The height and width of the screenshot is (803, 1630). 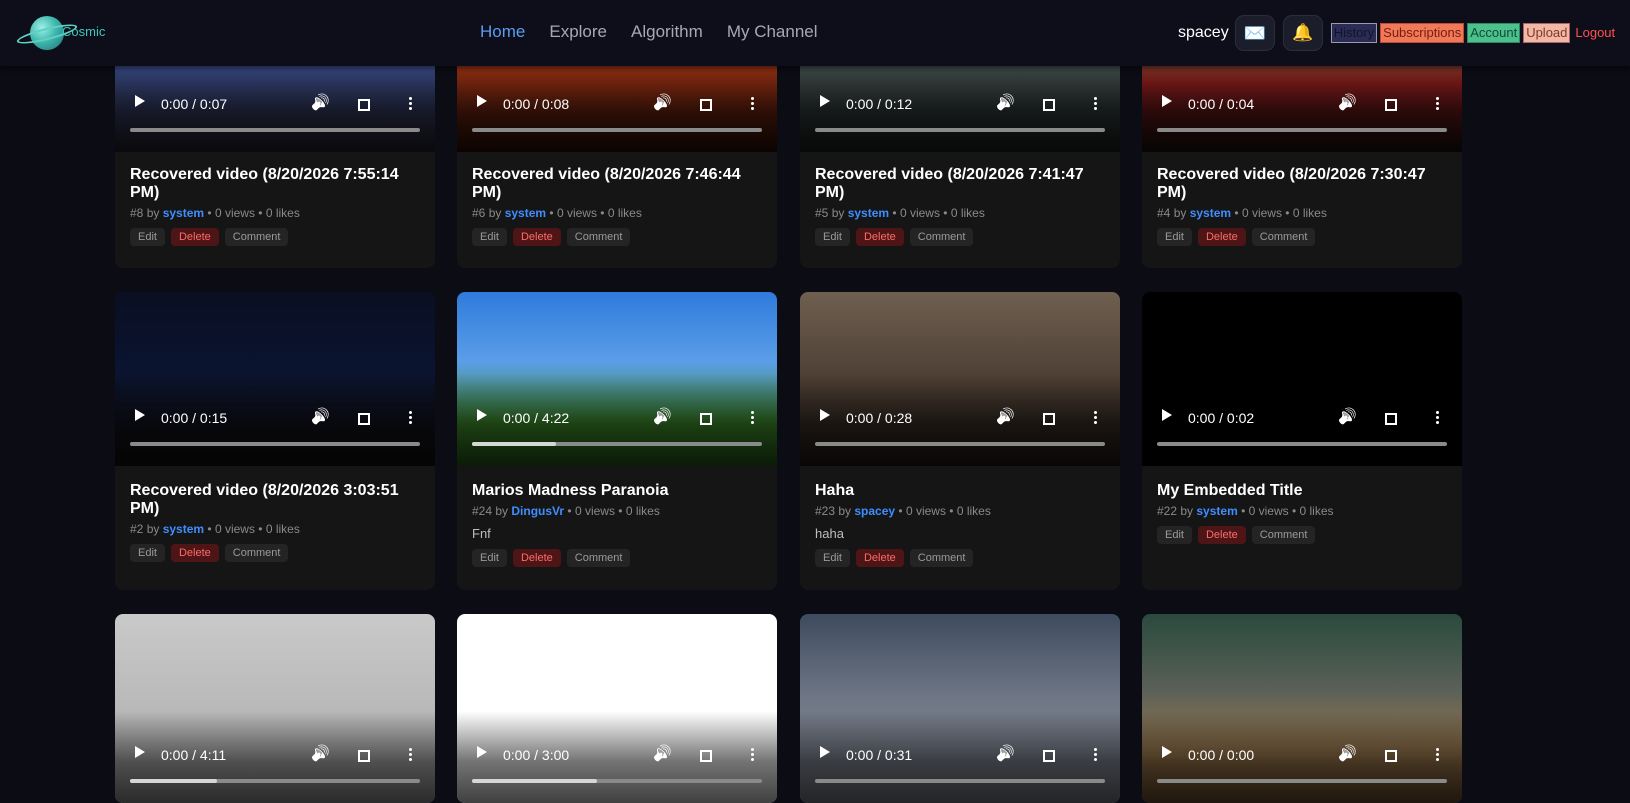 I want to click on nav-explore: Explore, so click(x=578, y=32).